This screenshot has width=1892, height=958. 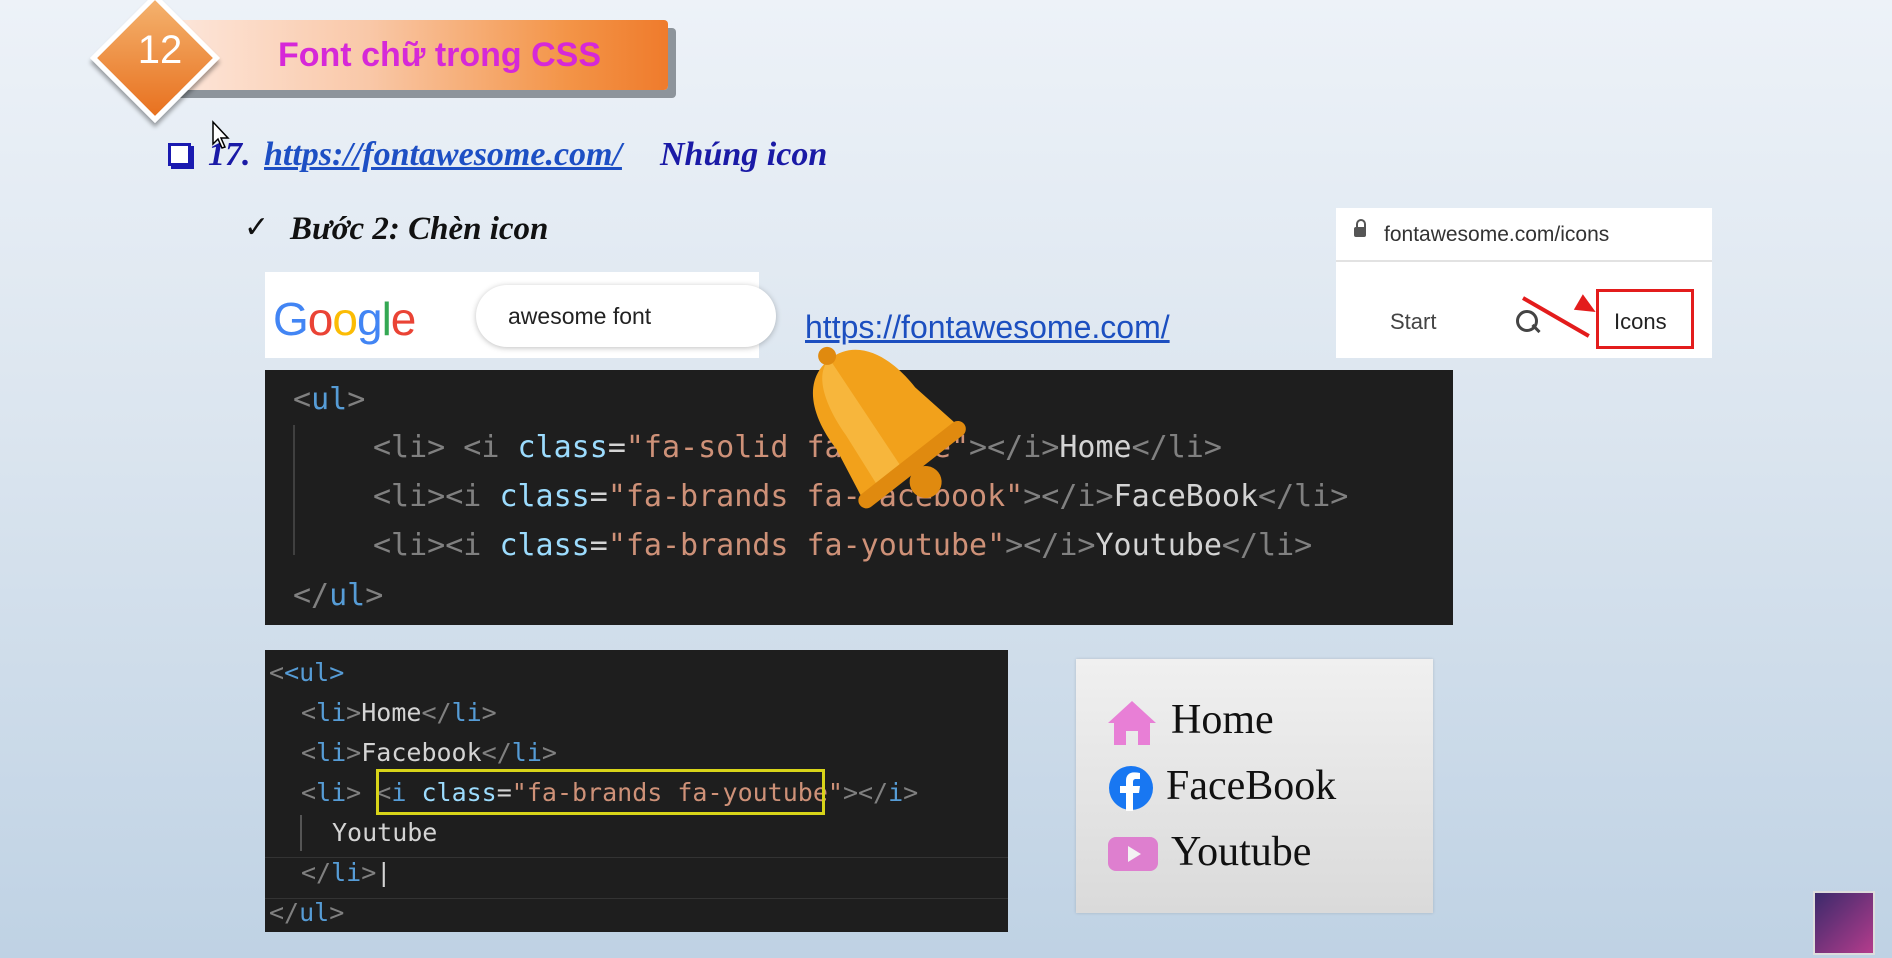 I want to click on code-line: <<ul>, so click(x=307, y=672).